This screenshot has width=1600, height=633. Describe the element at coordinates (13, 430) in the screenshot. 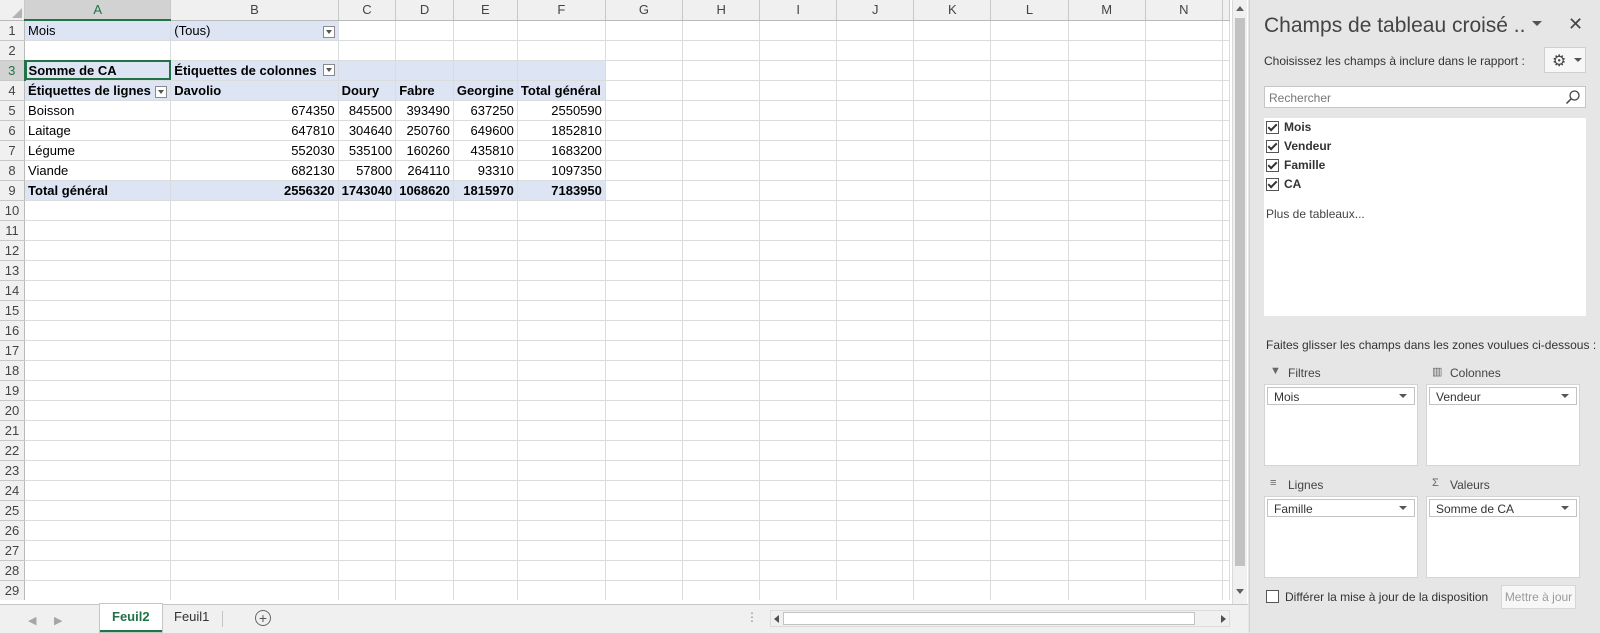

I see `row-header-21: 21` at that location.